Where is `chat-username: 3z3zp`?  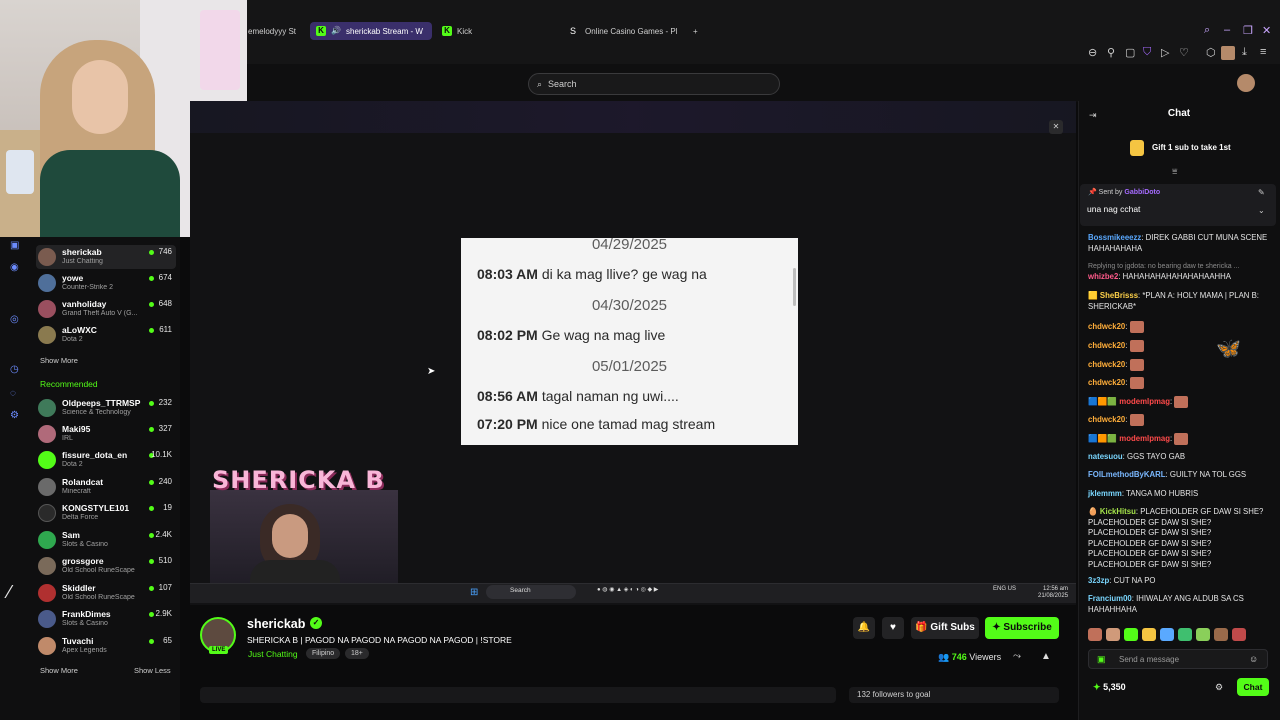
chat-username: 3z3zp is located at coordinates (1098, 580).